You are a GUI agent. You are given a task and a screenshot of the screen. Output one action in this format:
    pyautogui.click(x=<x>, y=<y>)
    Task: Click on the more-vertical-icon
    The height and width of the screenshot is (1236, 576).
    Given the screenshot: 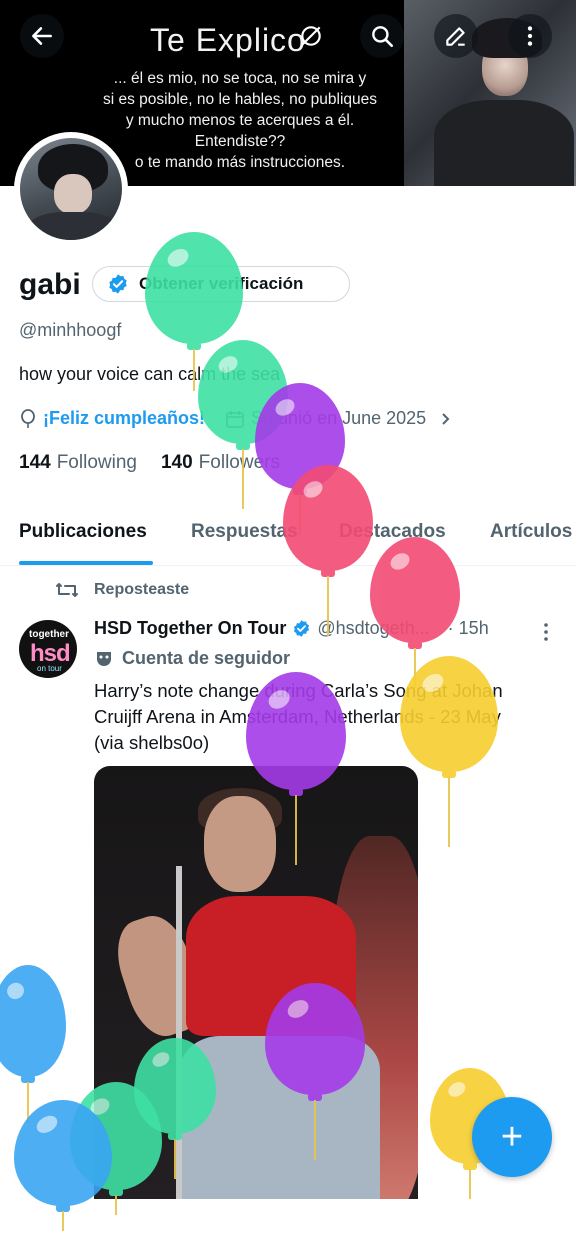 What is the action you would take?
    pyautogui.click(x=530, y=36)
    